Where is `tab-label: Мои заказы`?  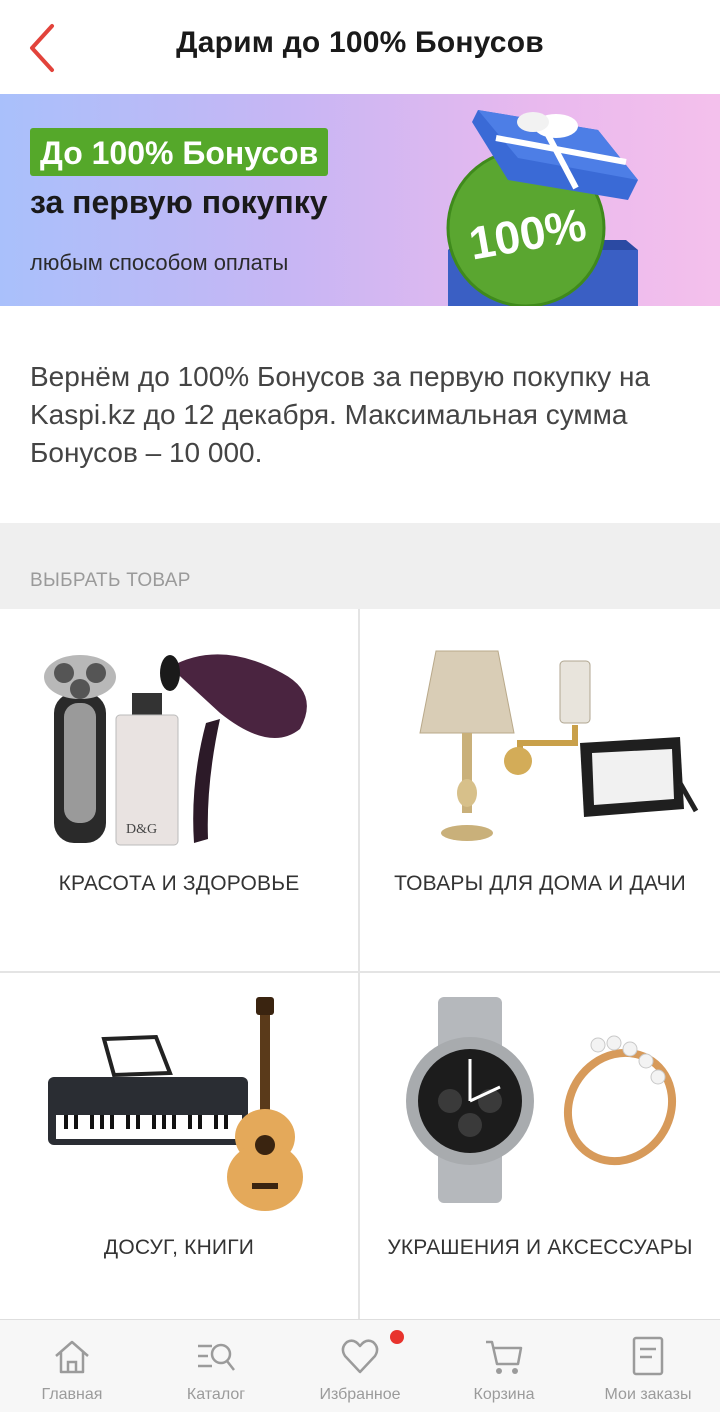 tab-label: Мои заказы is located at coordinates (648, 1394).